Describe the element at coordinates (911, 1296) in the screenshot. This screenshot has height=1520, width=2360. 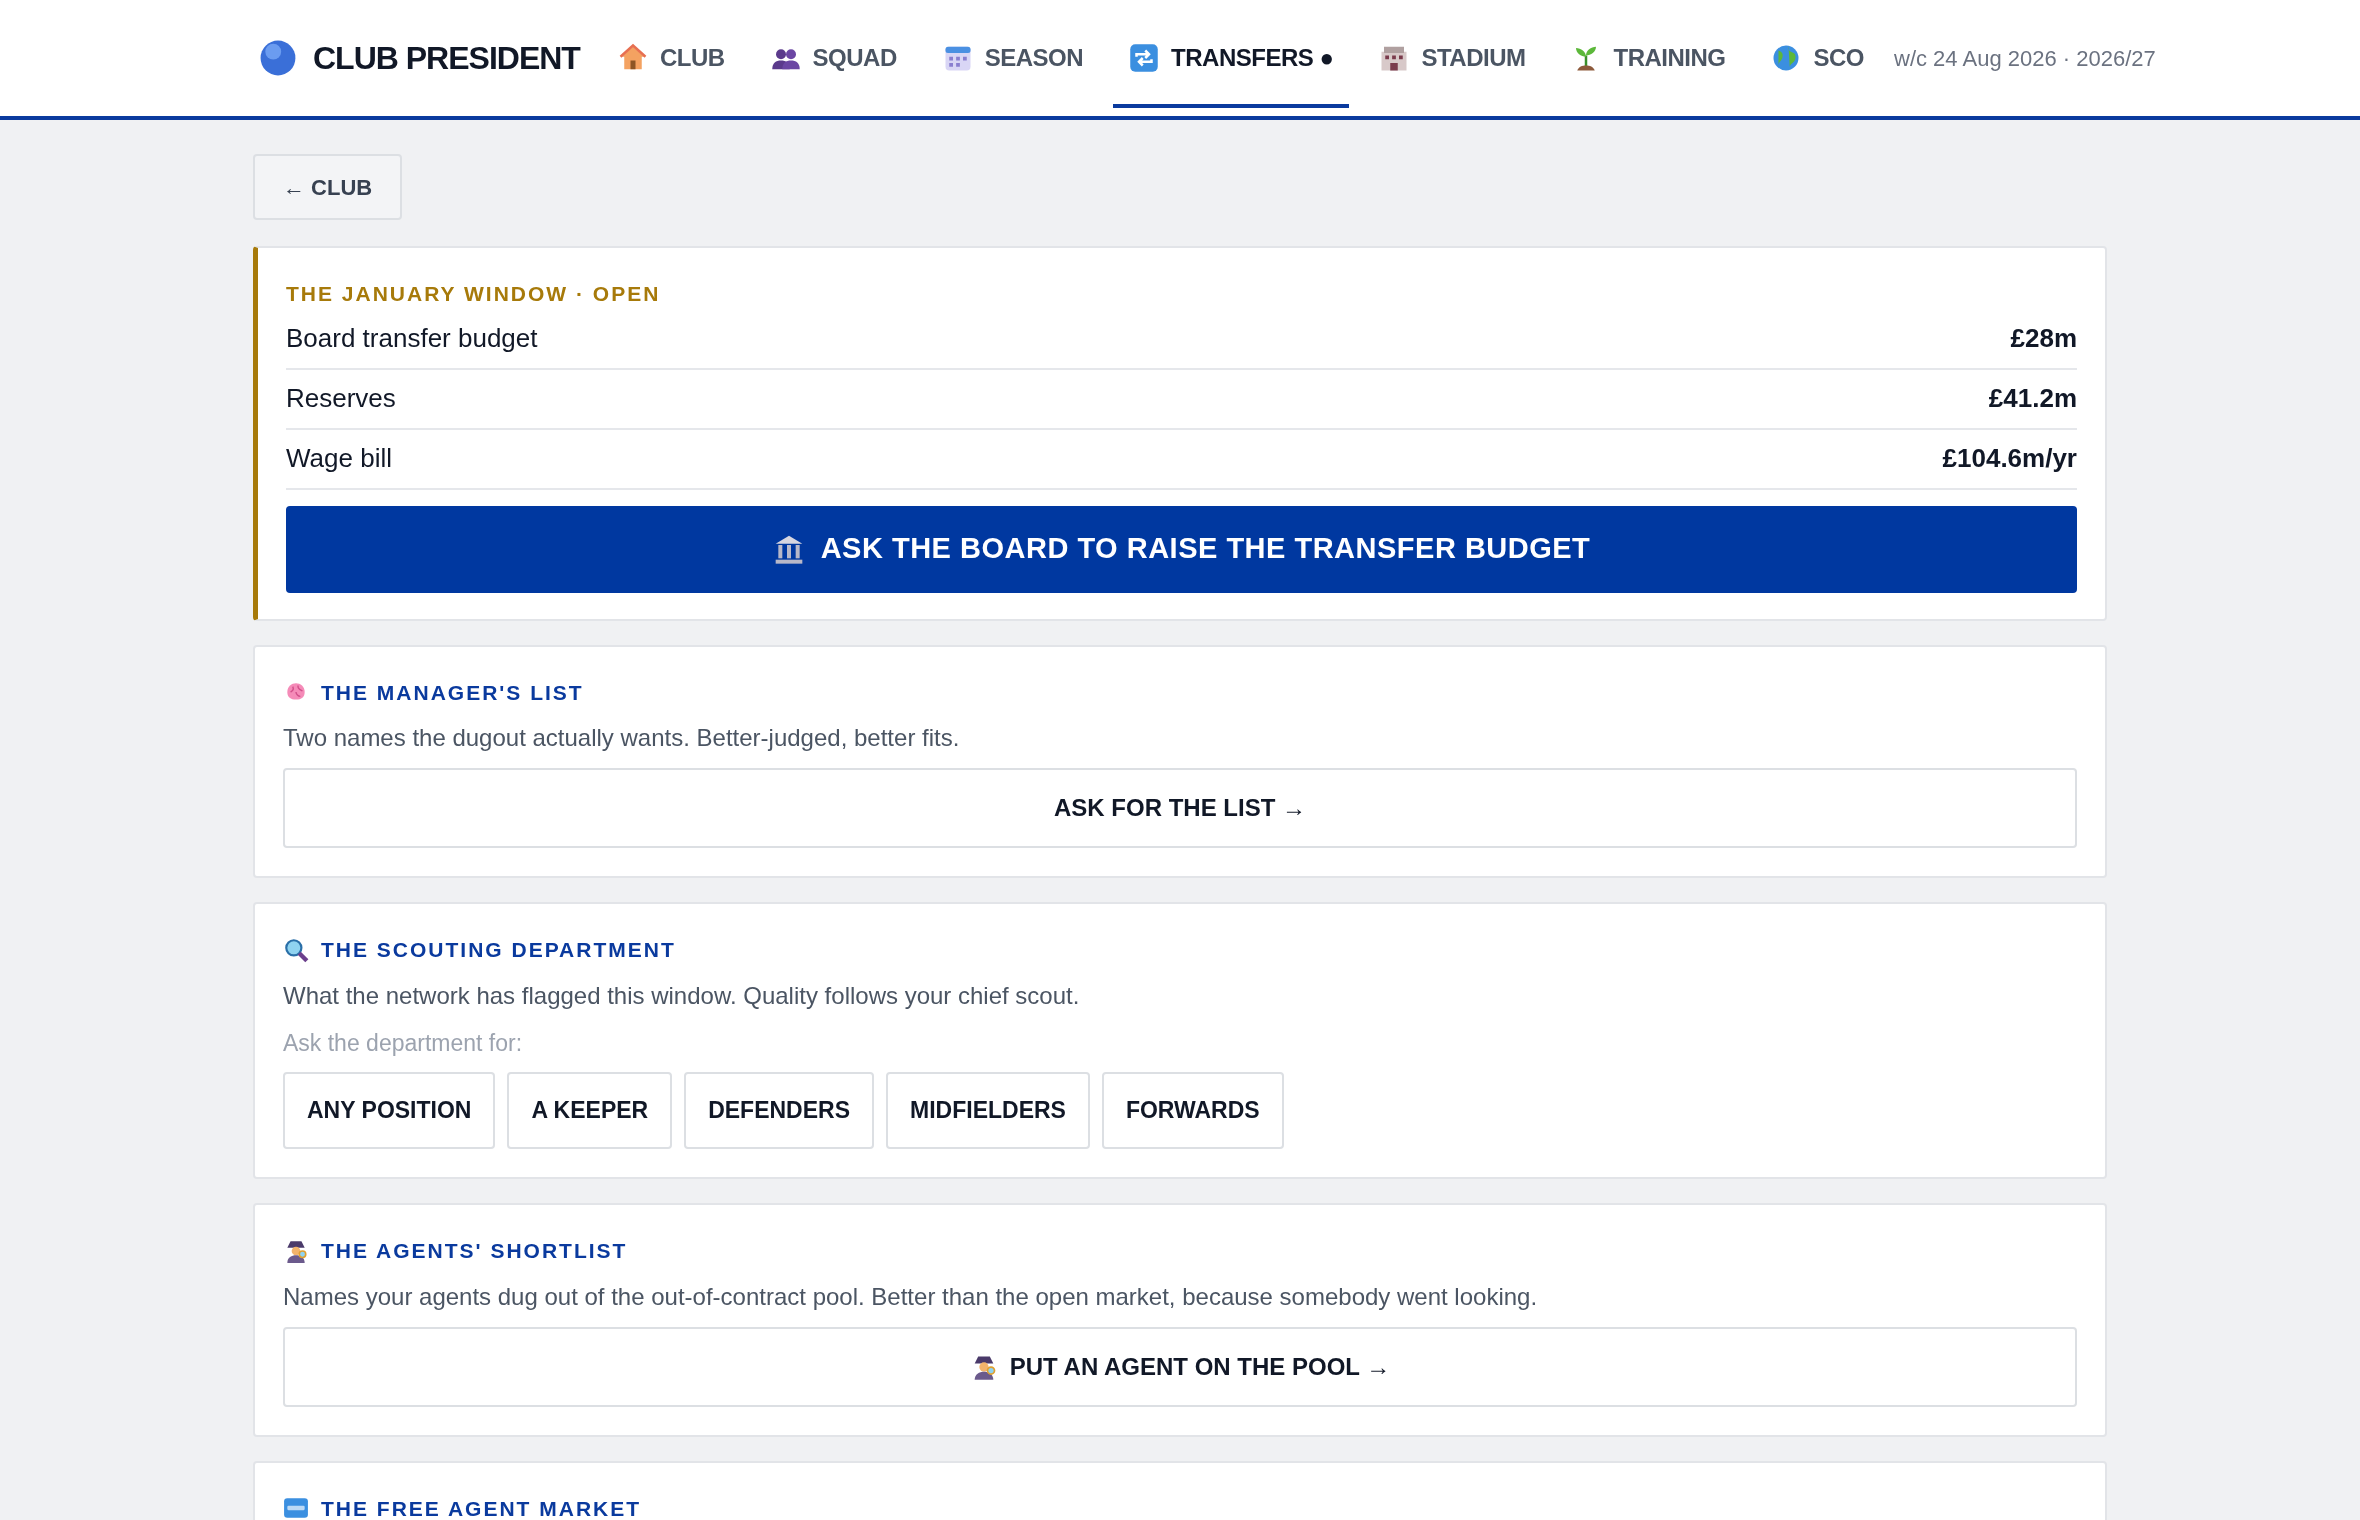
I see `section-description: Names your agents dug out of the out-of-contract pool. Better than the open market, because somebody went looking.` at that location.